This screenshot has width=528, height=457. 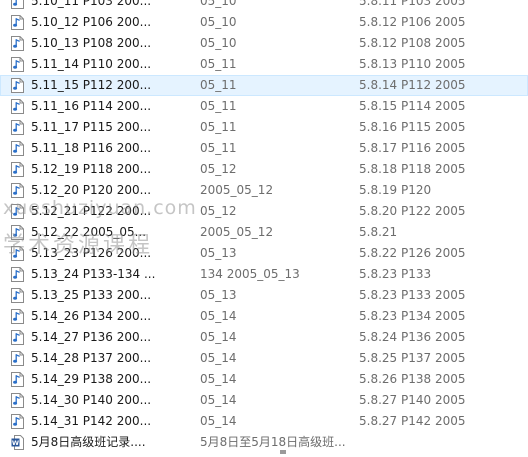 What do you see at coordinates (412, 4) in the screenshot?
I see `file-title: 5.8.11 P103 2005` at bounding box center [412, 4].